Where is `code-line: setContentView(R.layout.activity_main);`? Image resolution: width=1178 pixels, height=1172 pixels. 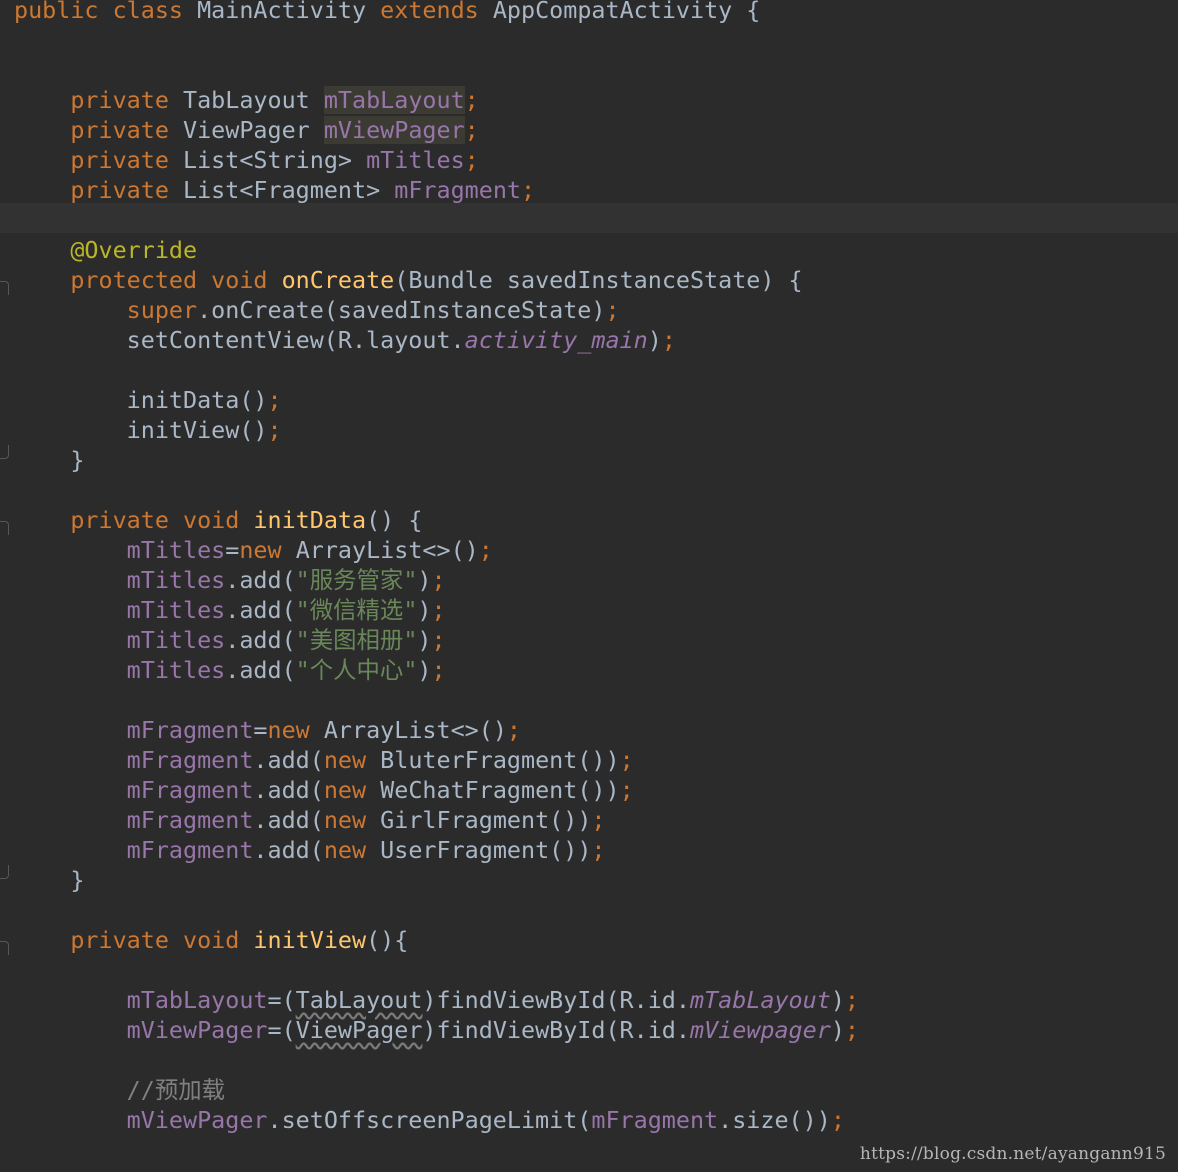
code-line: setContentView(R.layout.activity_main); is located at coordinates (345, 340).